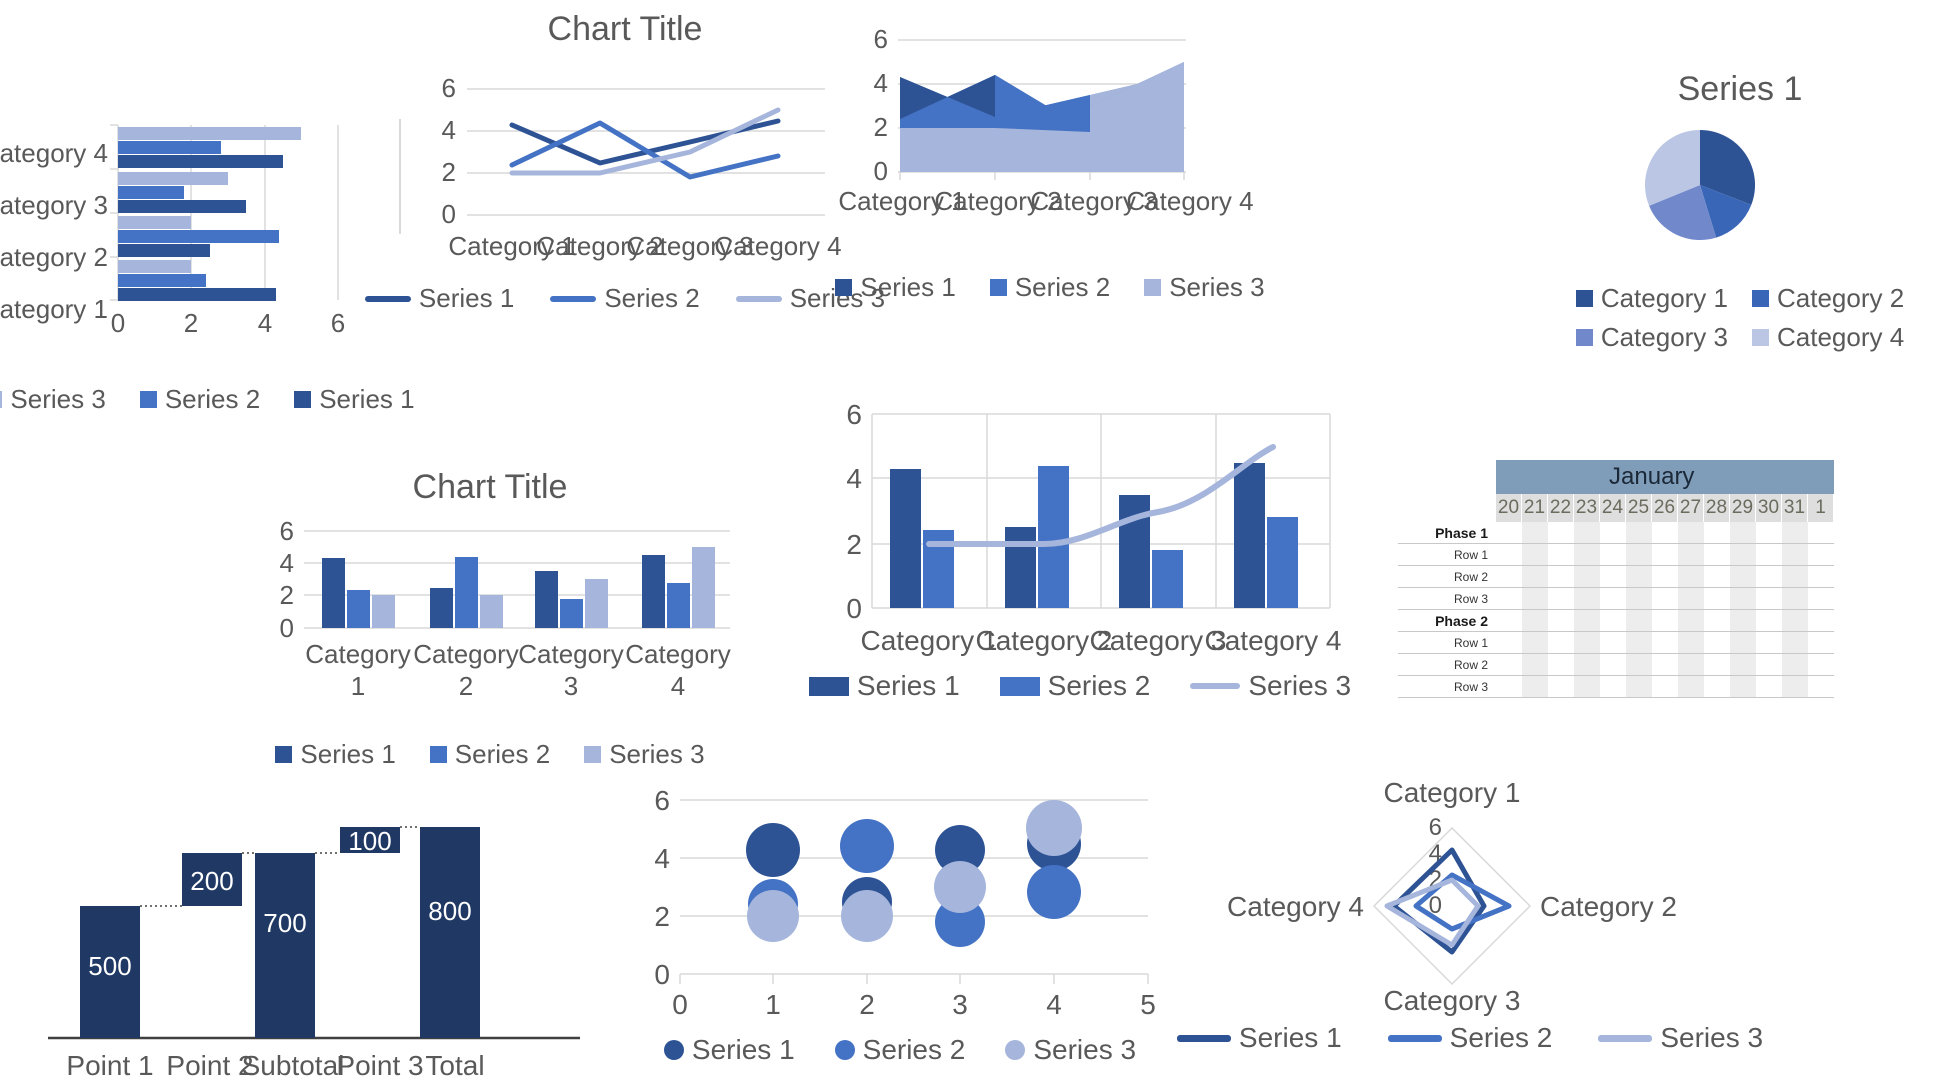 Image resolution: width=1948 pixels, height=1090 pixels. I want to click on gantt-row-3a: Row 3, so click(1616, 598).